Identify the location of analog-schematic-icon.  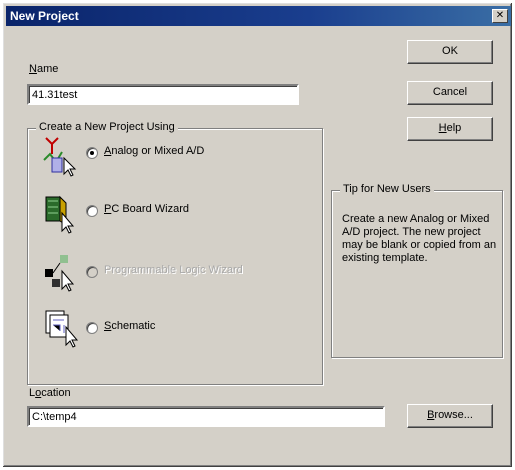
(60, 157).